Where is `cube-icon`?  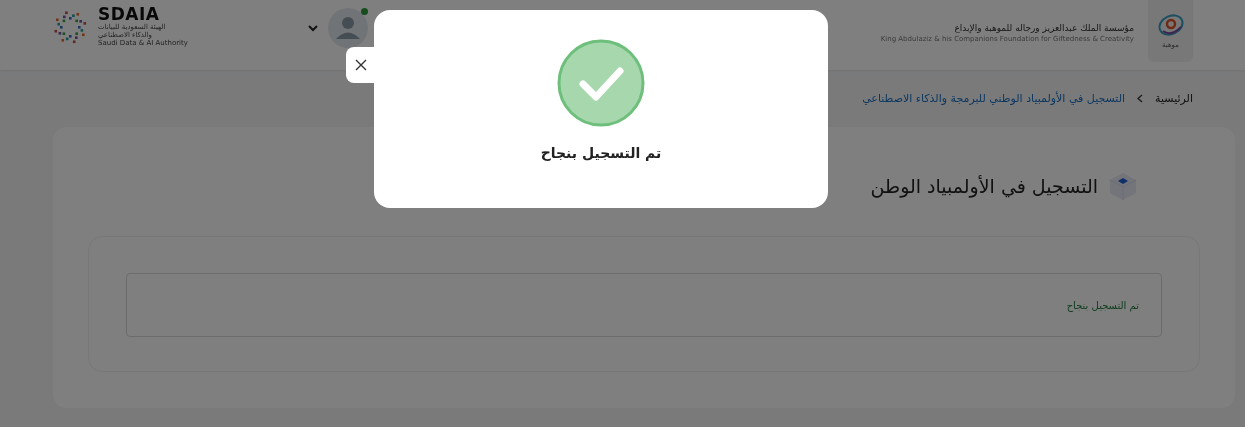 cube-icon is located at coordinates (1123, 186).